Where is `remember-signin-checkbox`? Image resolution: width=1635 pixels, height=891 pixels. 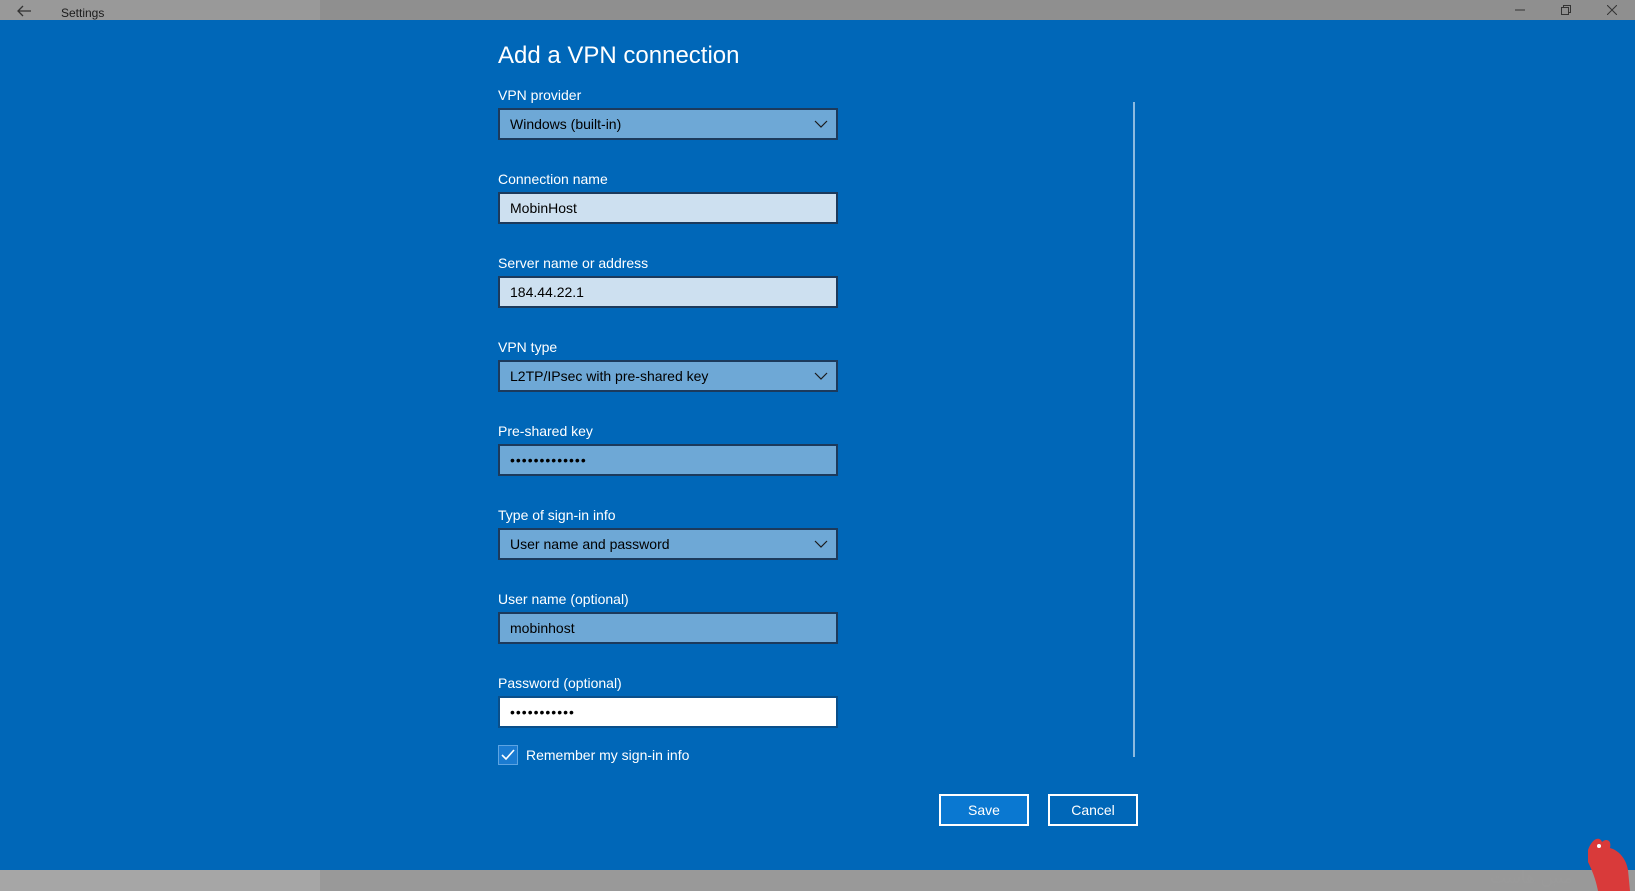 remember-signin-checkbox is located at coordinates (508, 755).